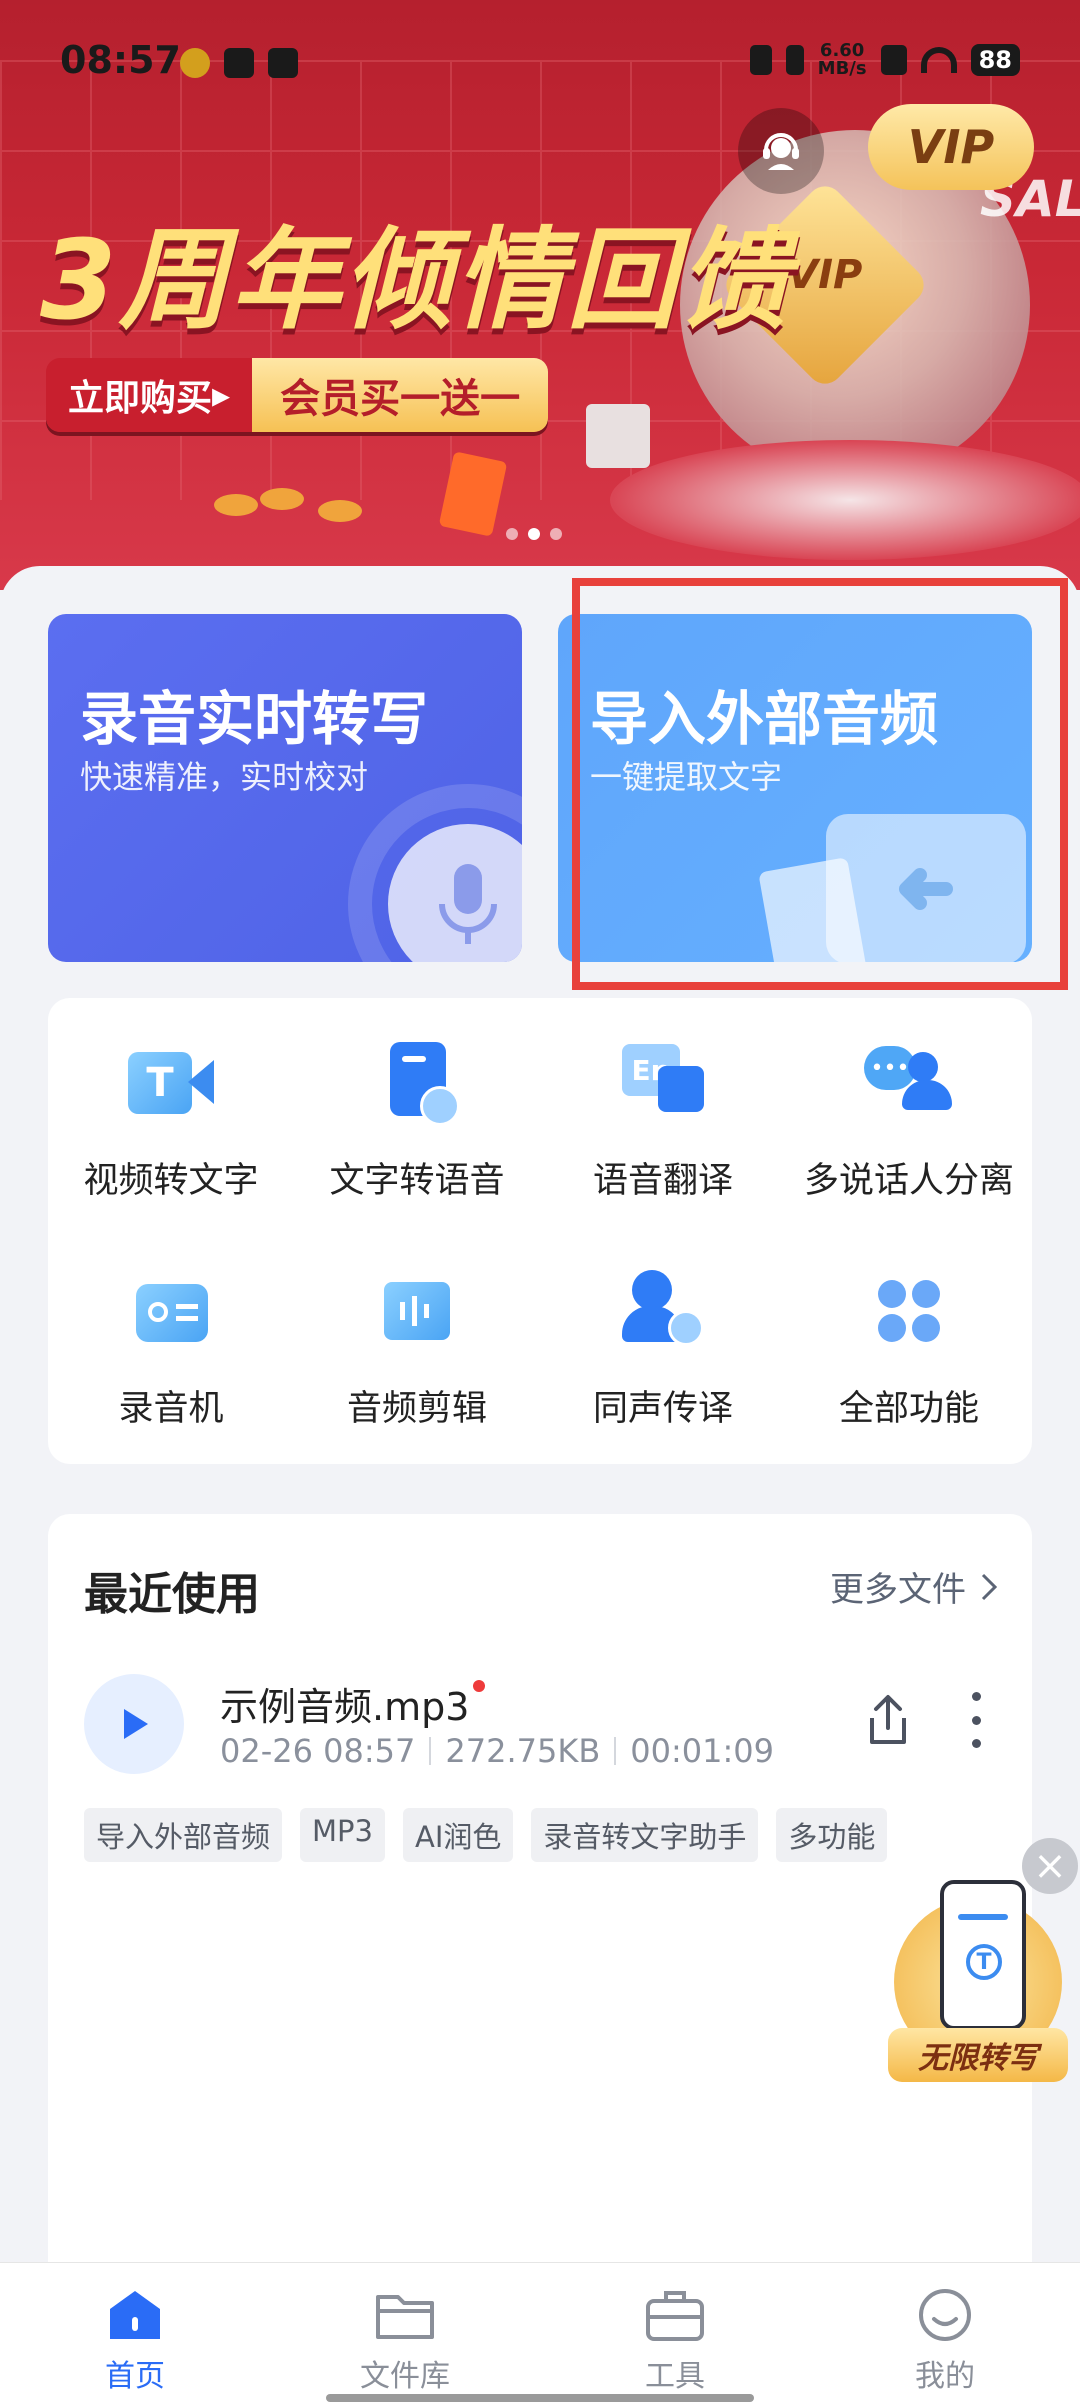 The height and width of the screenshot is (2408, 1080). Describe the element at coordinates (171, 1409) in the screenshot. I see `feature-label: 录音机` at that location.